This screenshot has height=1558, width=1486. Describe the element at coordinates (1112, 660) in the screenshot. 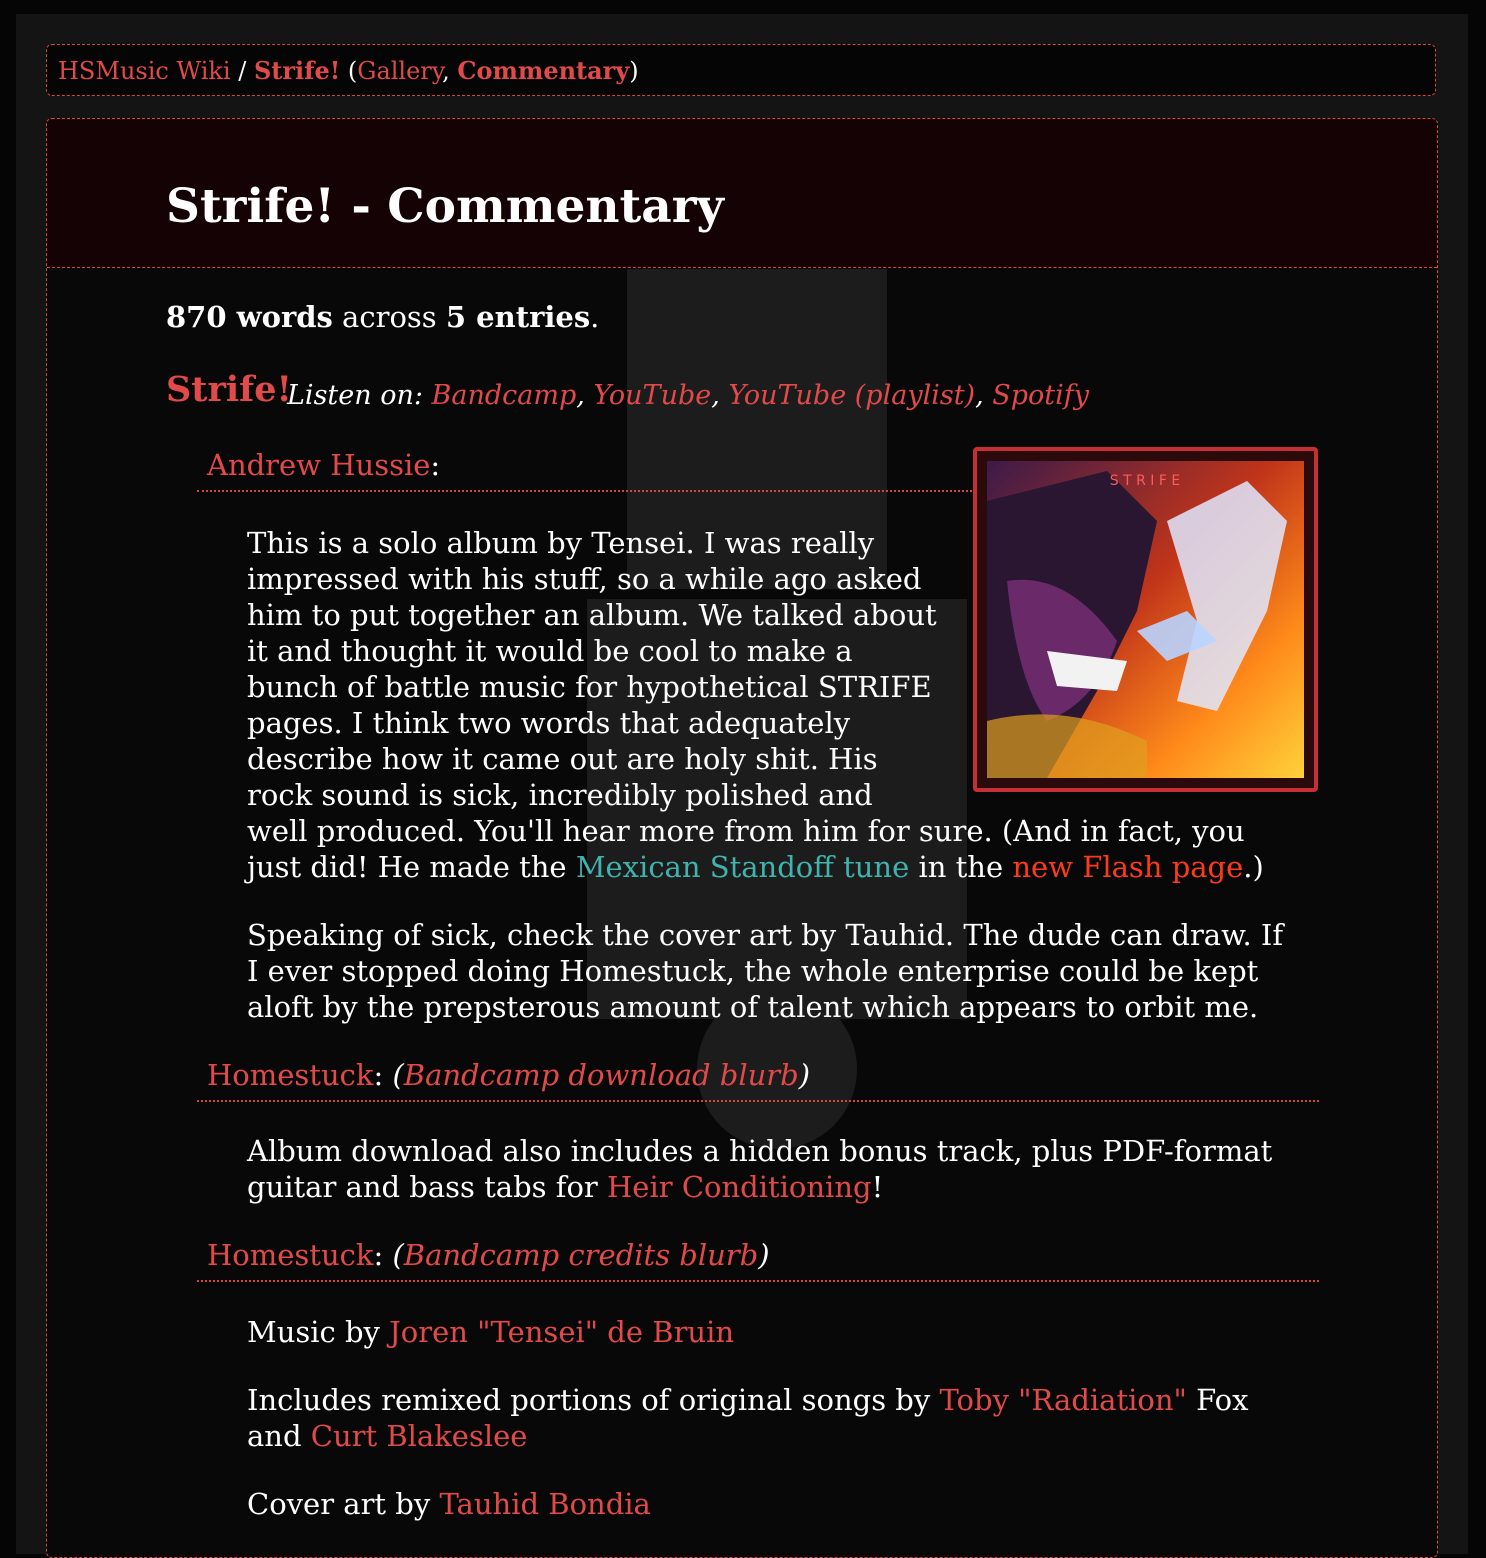

I see `cover-float-spacer` at that location.